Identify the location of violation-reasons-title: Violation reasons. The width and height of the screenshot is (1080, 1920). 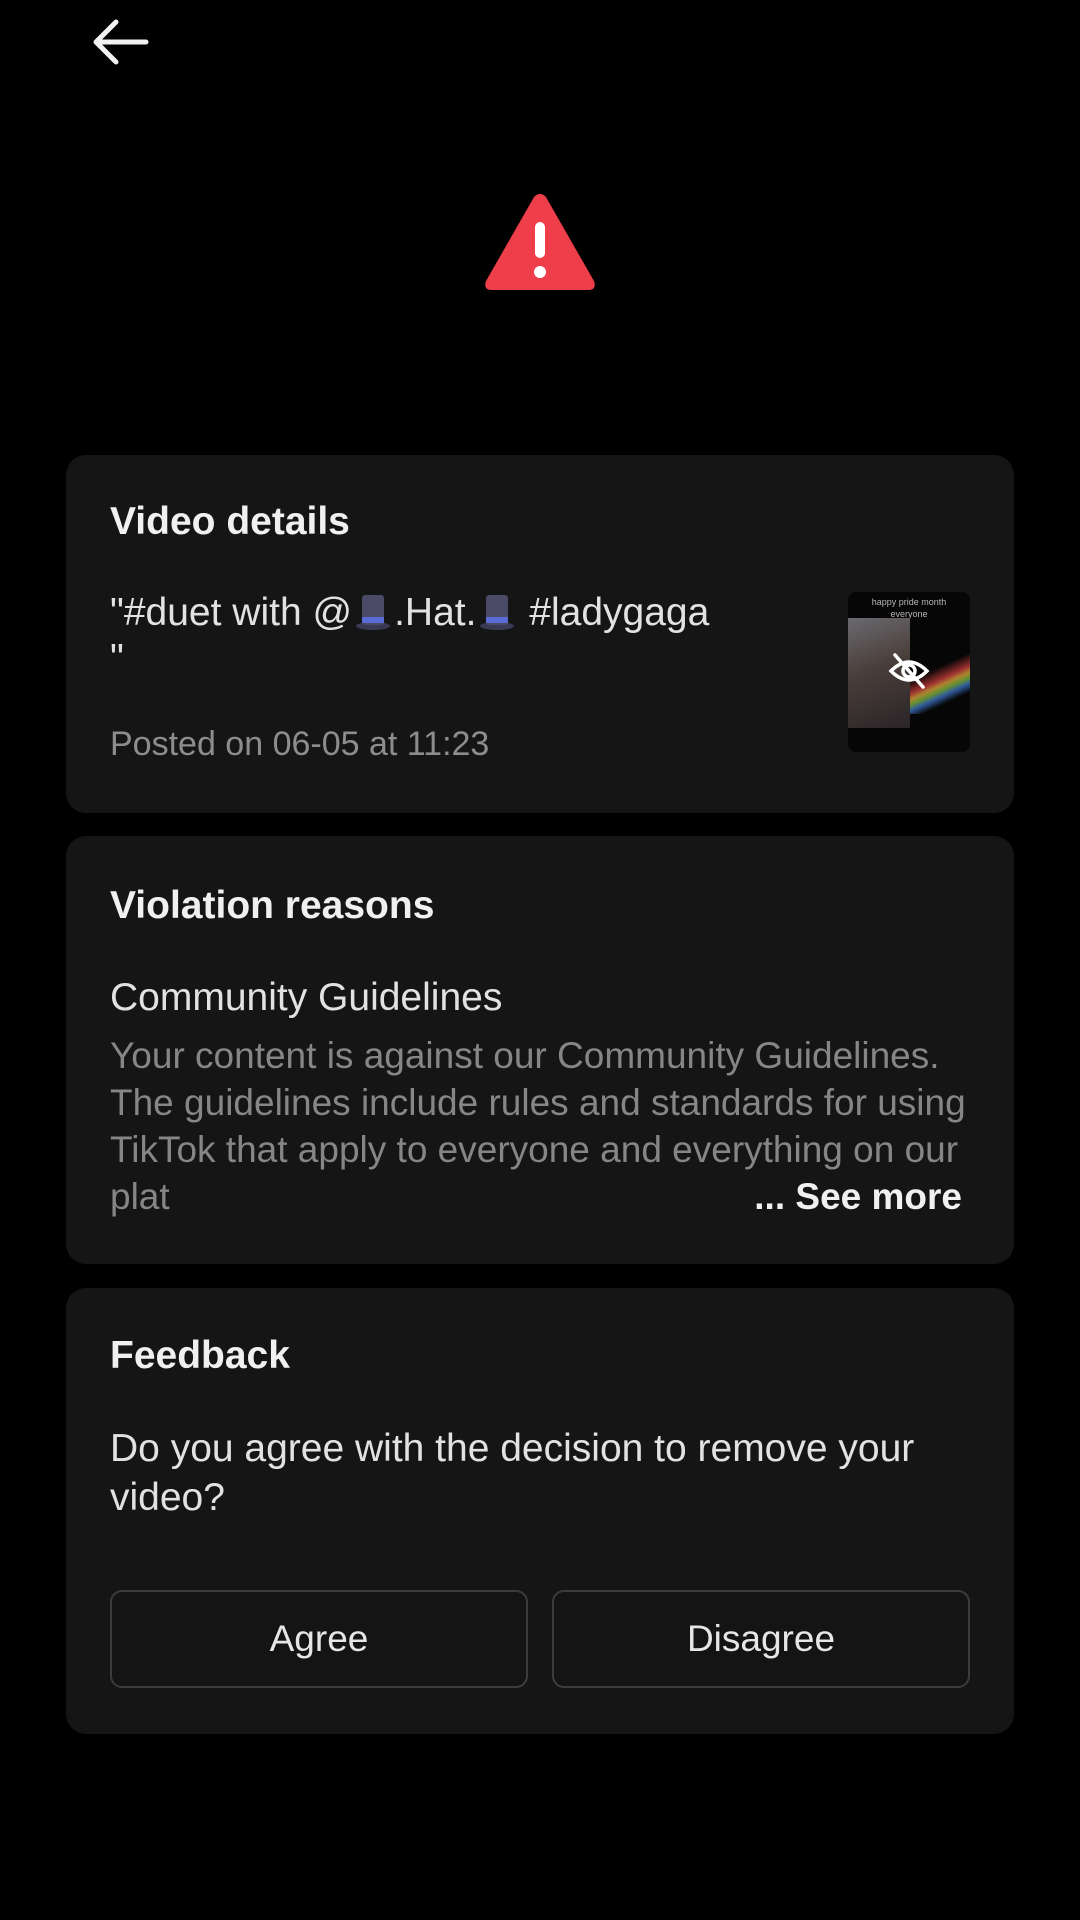
(272, 905).